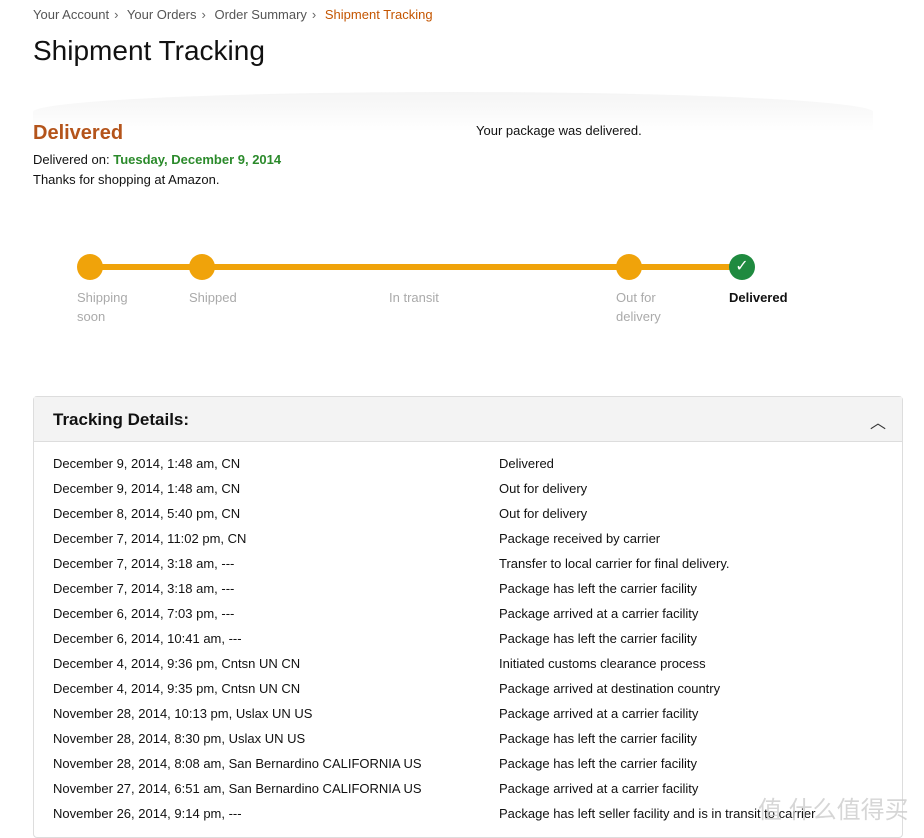  Describe the element at coordinates (162, 14) in the screenshot. I see `breadcrumb-your-orders: Your Orders` at that location.